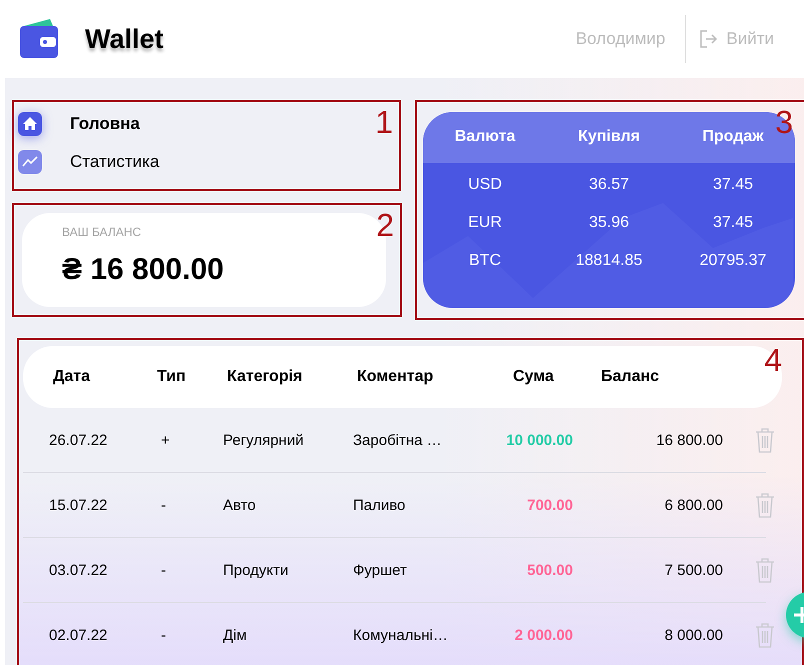 This screenshot has height=665, width=804. I want to click on annotation-number: 2, so click(385, 225).